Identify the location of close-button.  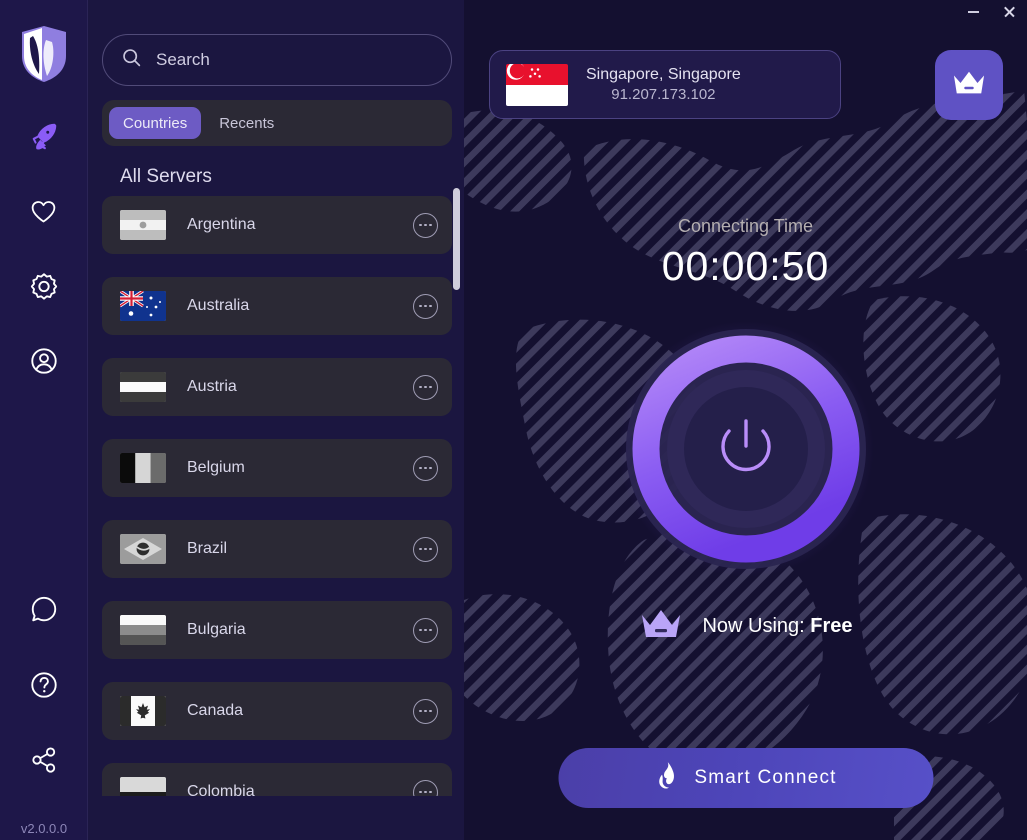
(1009, 12).